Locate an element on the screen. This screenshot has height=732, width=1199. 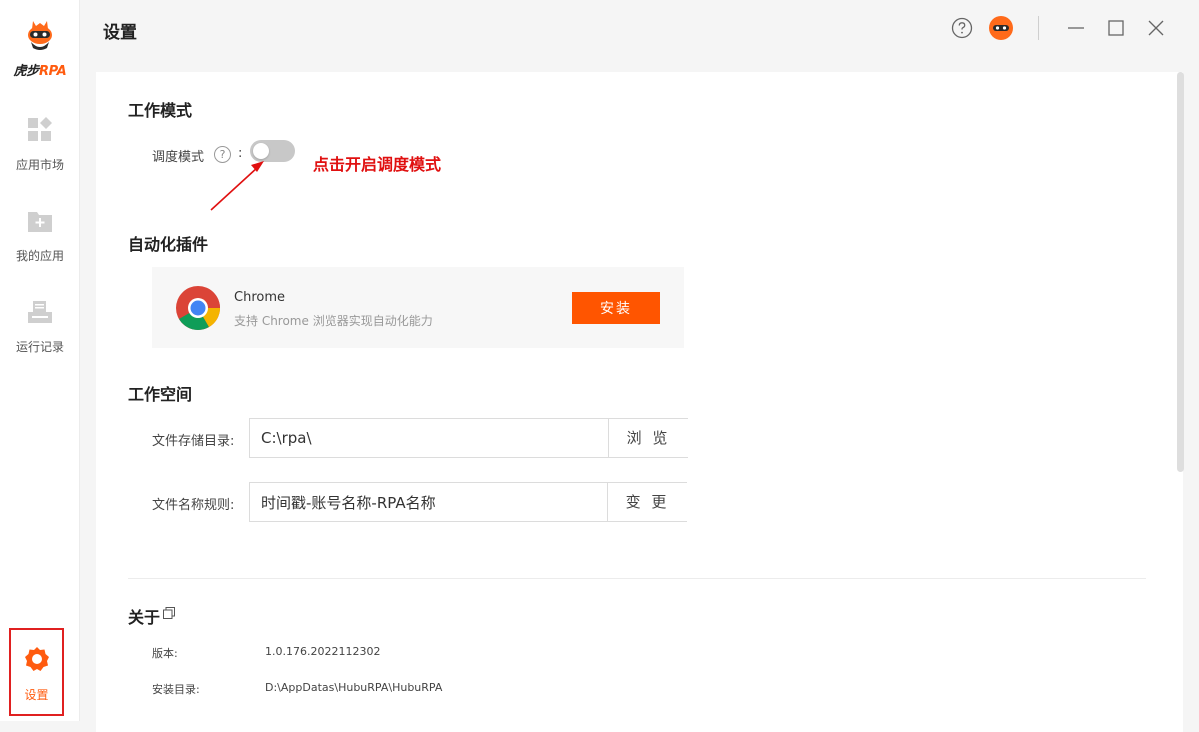
sidebar: 虎步RPA 应用市场 我的应用 运行记录 设置 is located at coordinates (40, 360).